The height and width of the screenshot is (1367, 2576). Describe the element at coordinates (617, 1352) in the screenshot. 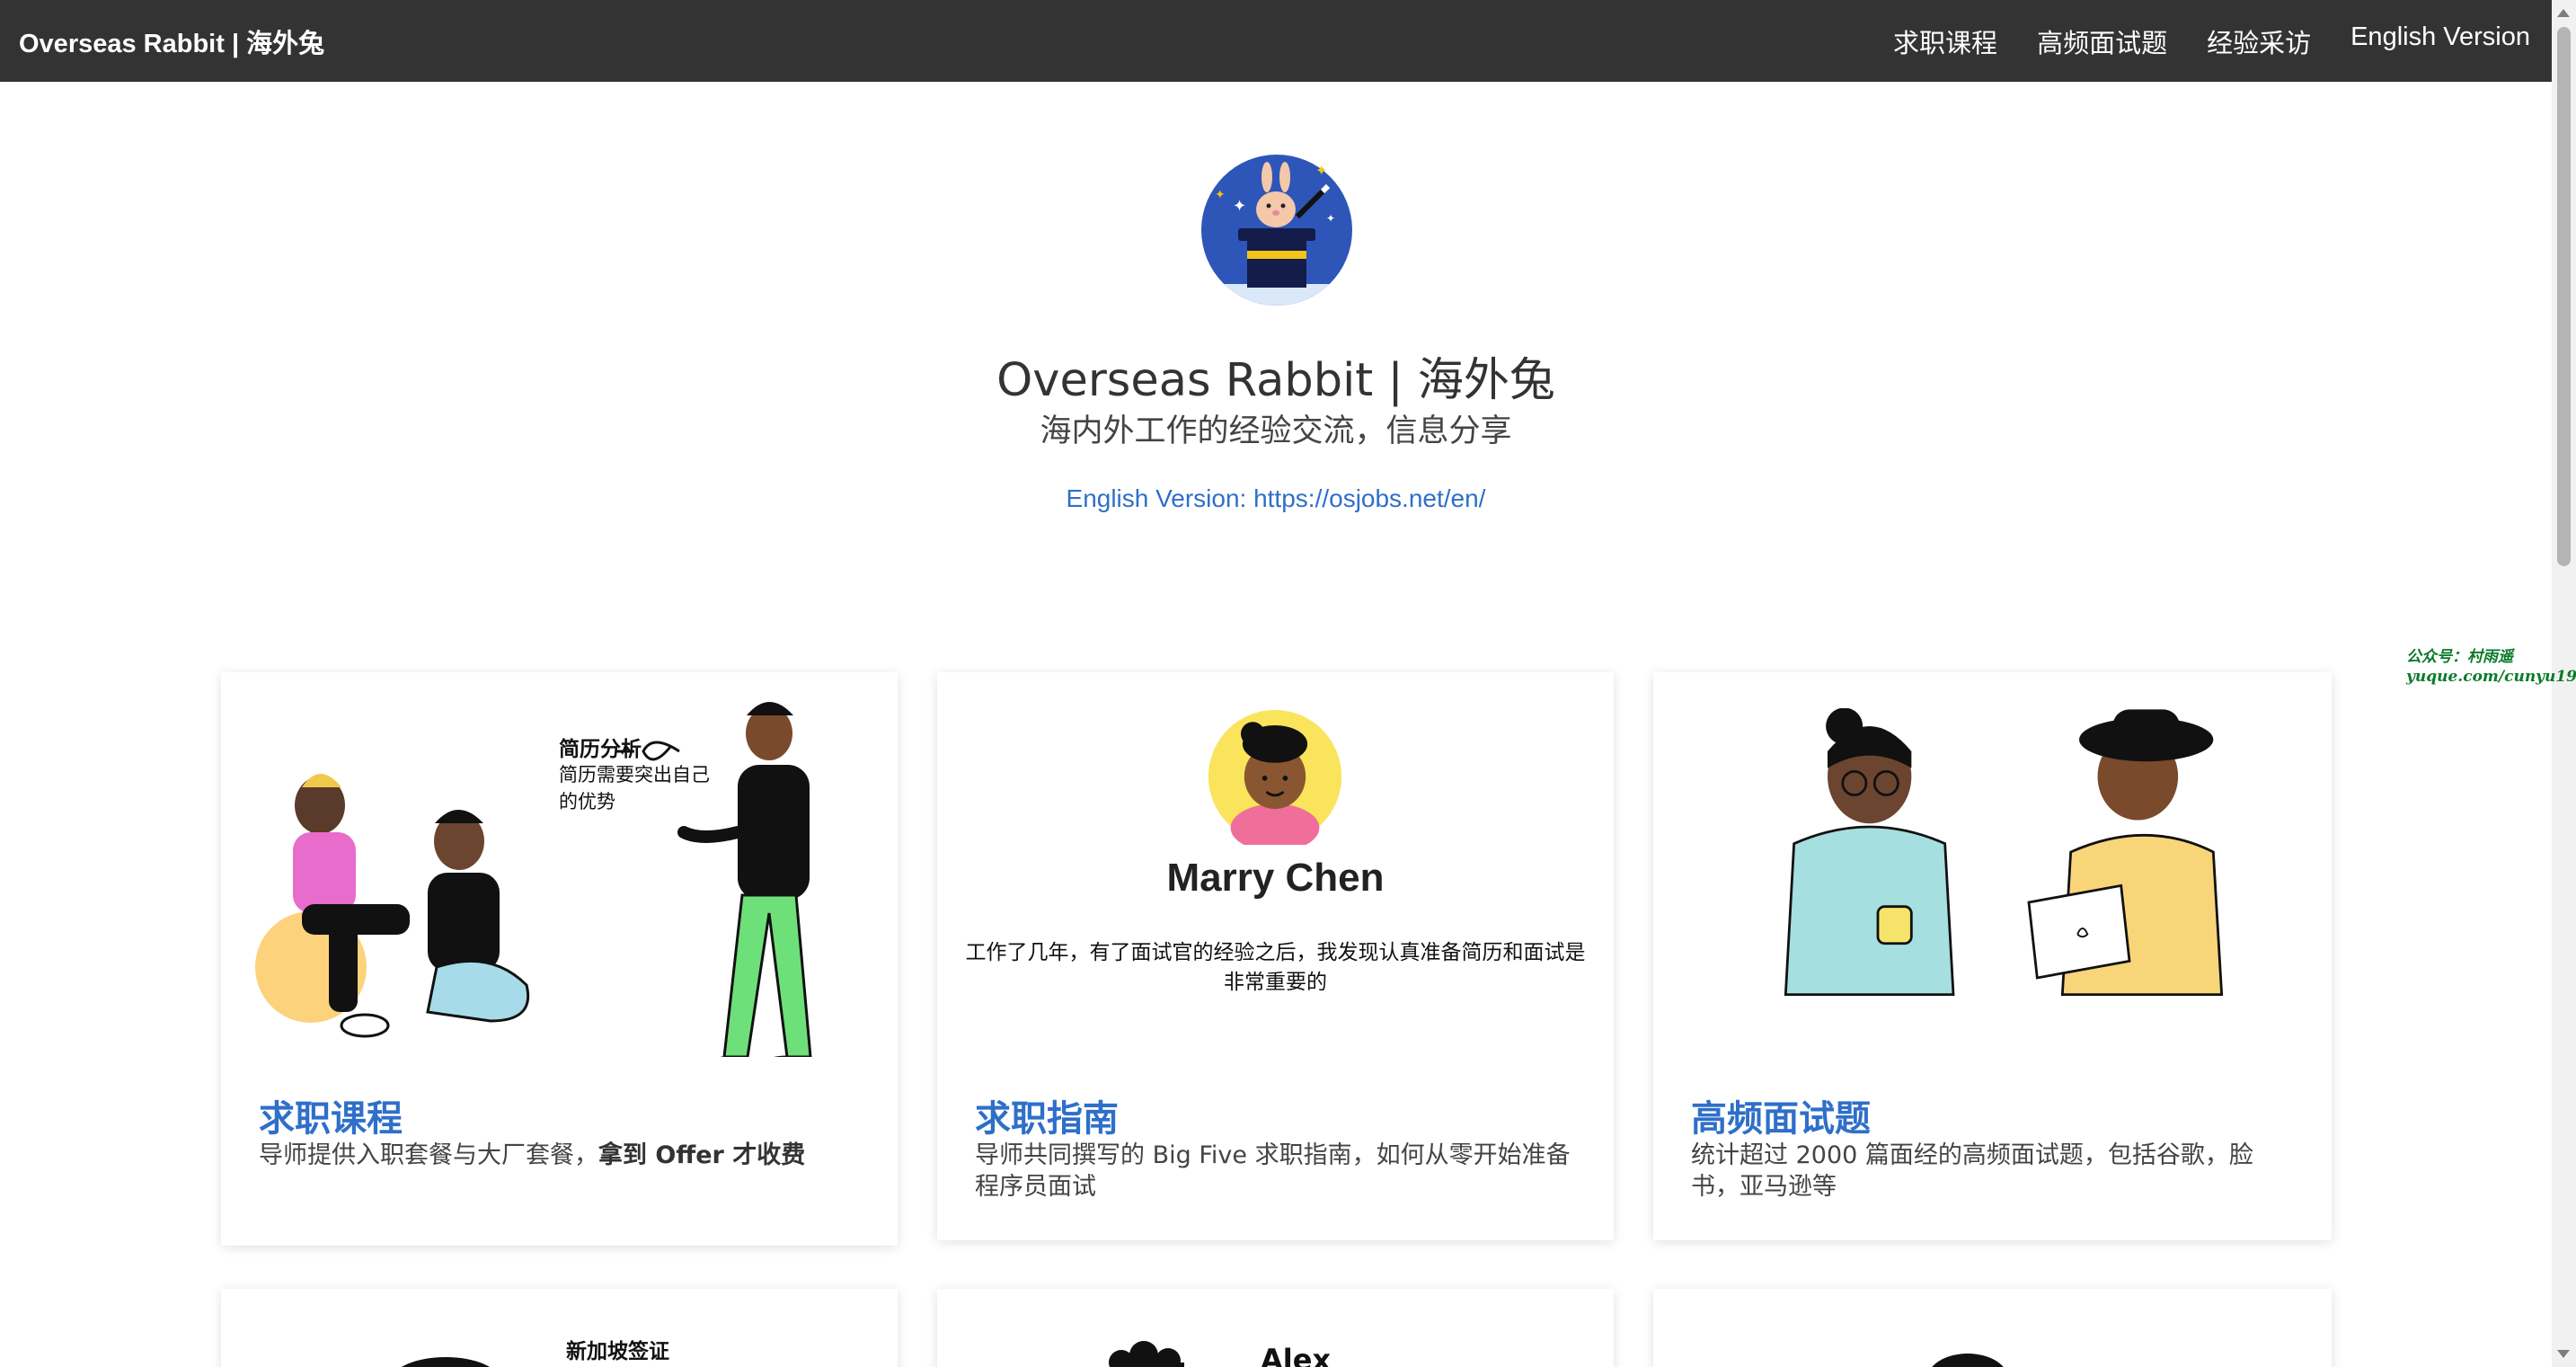

I see `visa-illus-heading: 新加坡签证` at that location.